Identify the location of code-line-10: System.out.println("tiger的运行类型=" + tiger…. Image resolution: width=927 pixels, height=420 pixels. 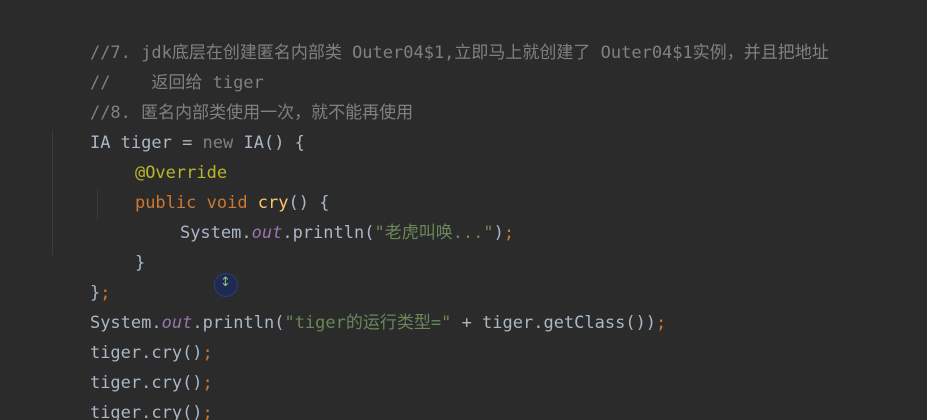
(357, 305).